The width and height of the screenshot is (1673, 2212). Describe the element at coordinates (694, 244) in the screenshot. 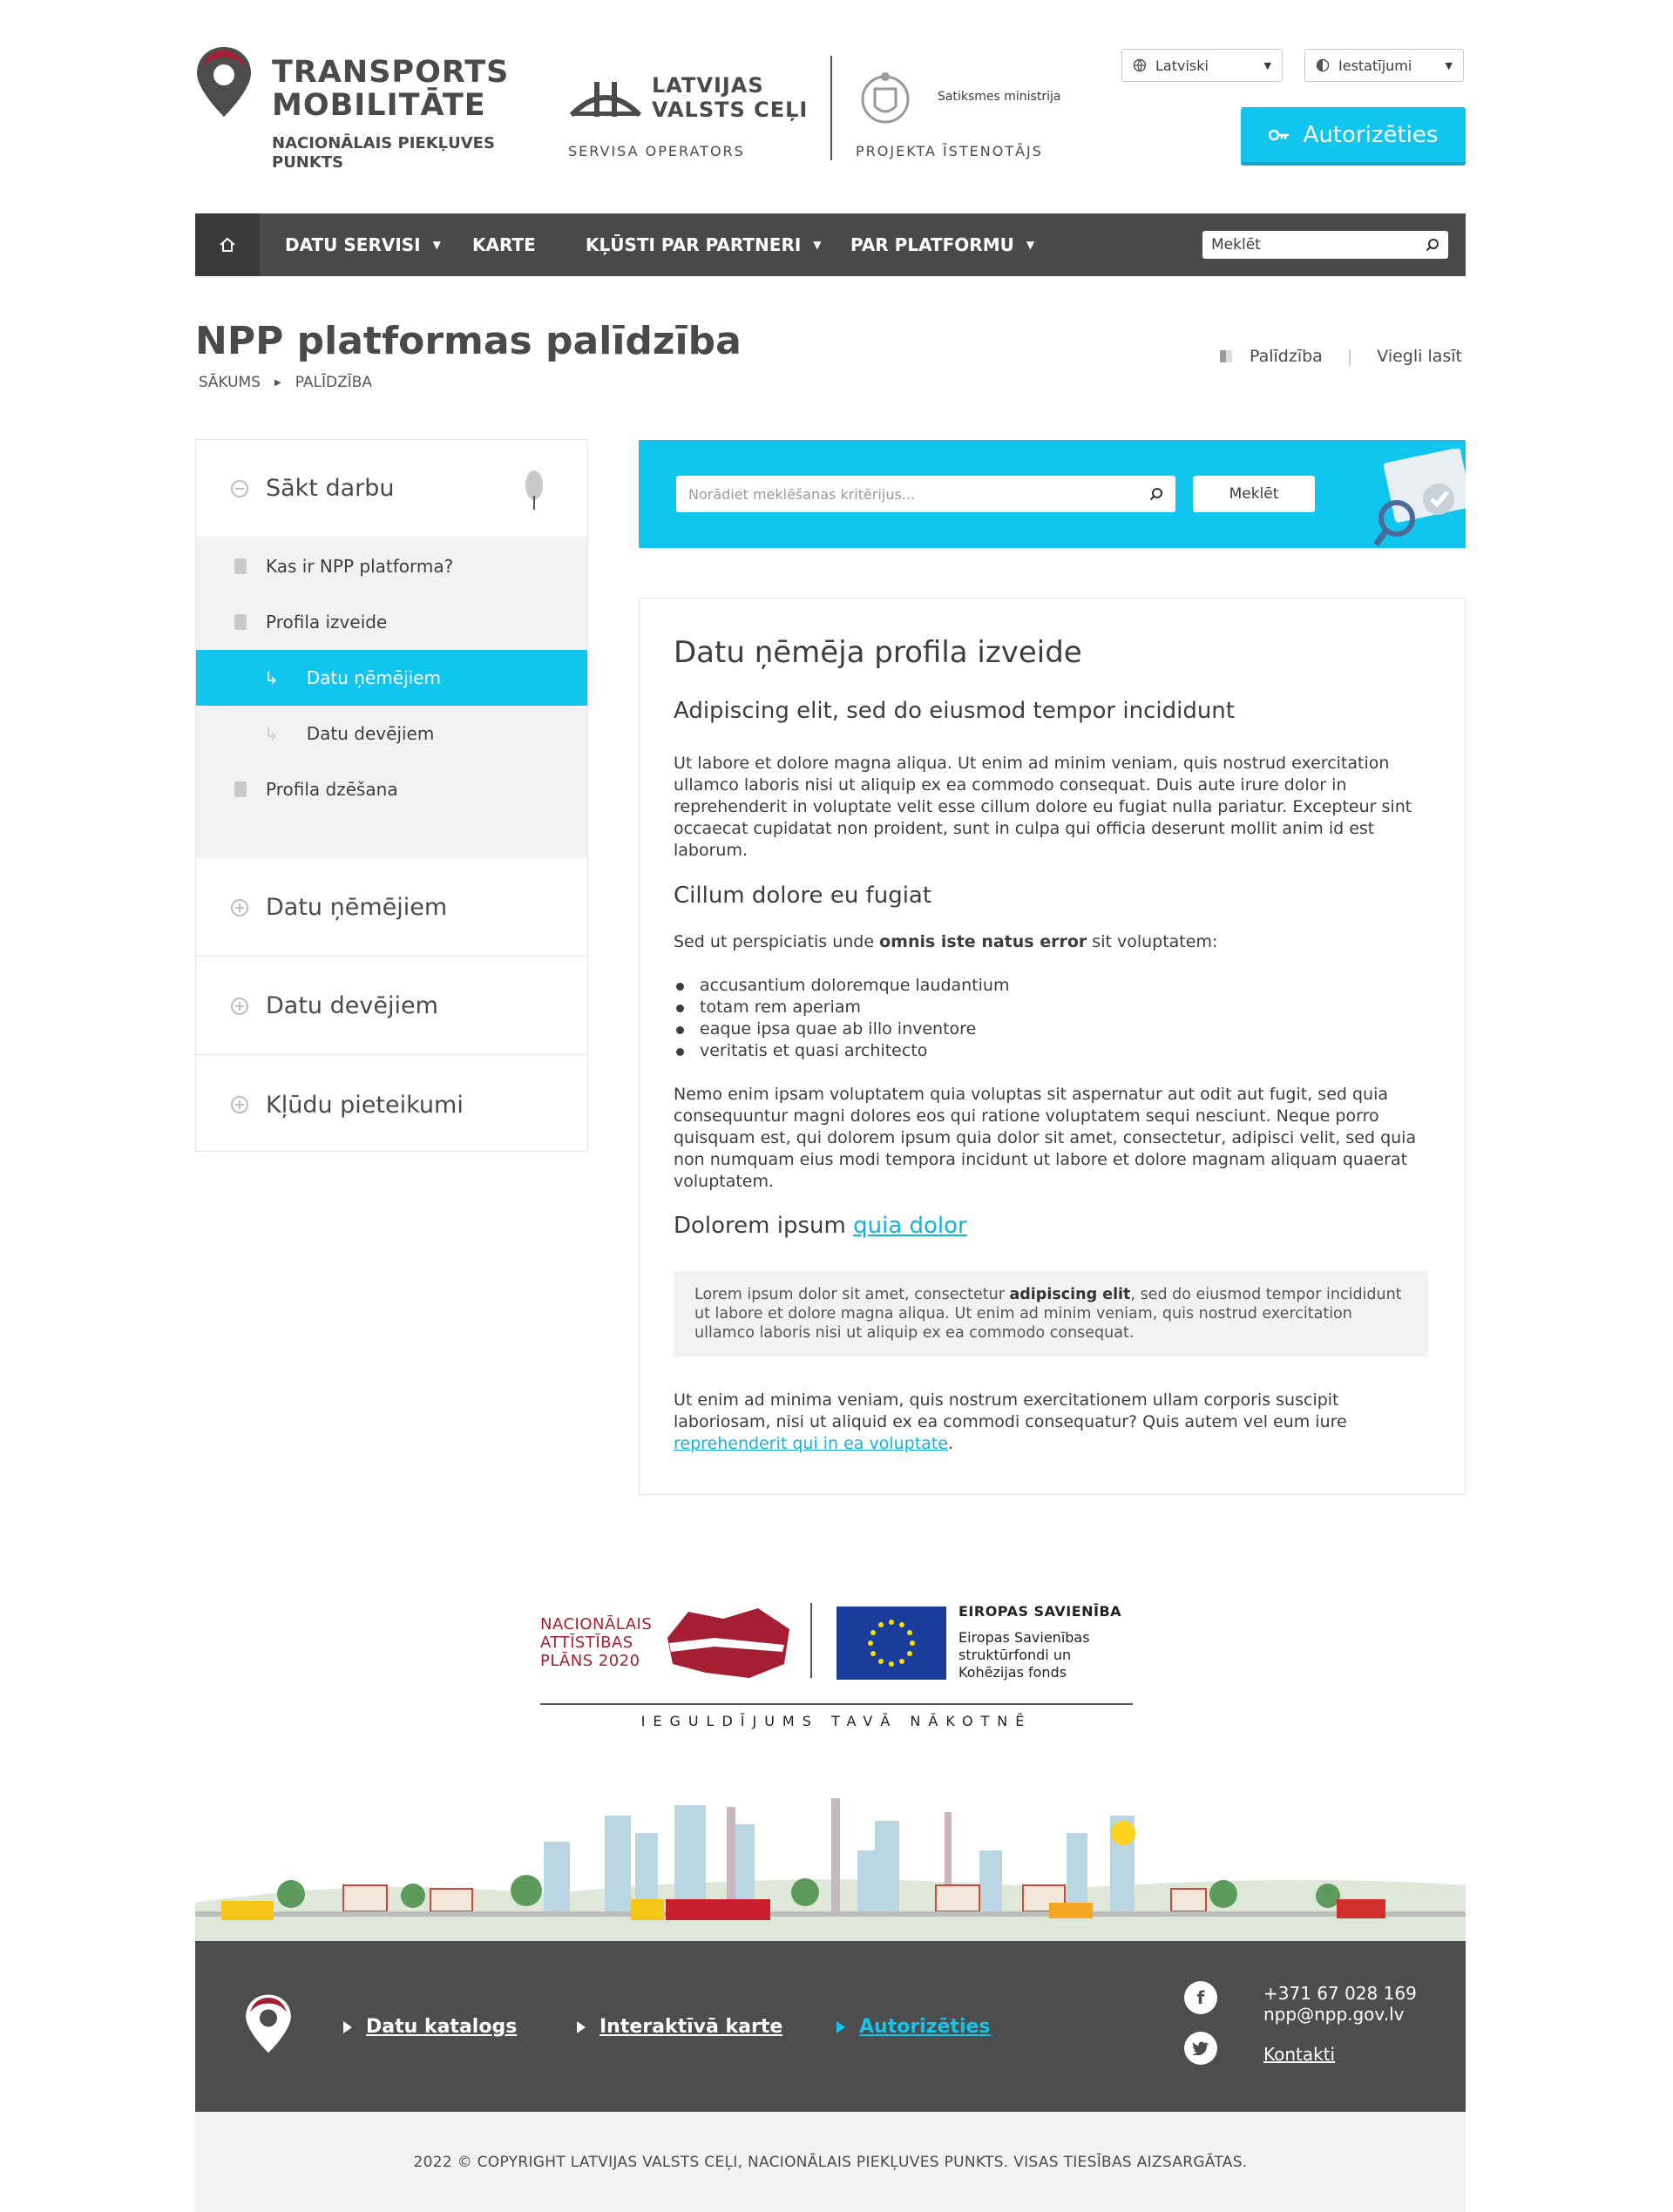

I see `nav-item-label: KĻŪSTI PAR PARTNERI` at that location.